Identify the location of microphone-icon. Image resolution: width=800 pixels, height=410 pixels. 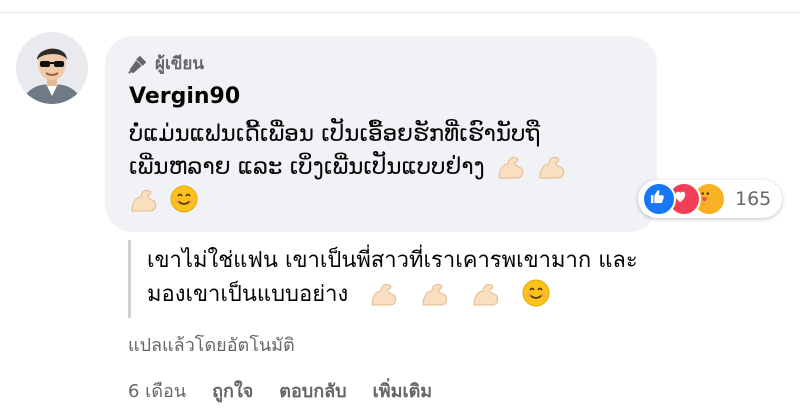
(137, 64).